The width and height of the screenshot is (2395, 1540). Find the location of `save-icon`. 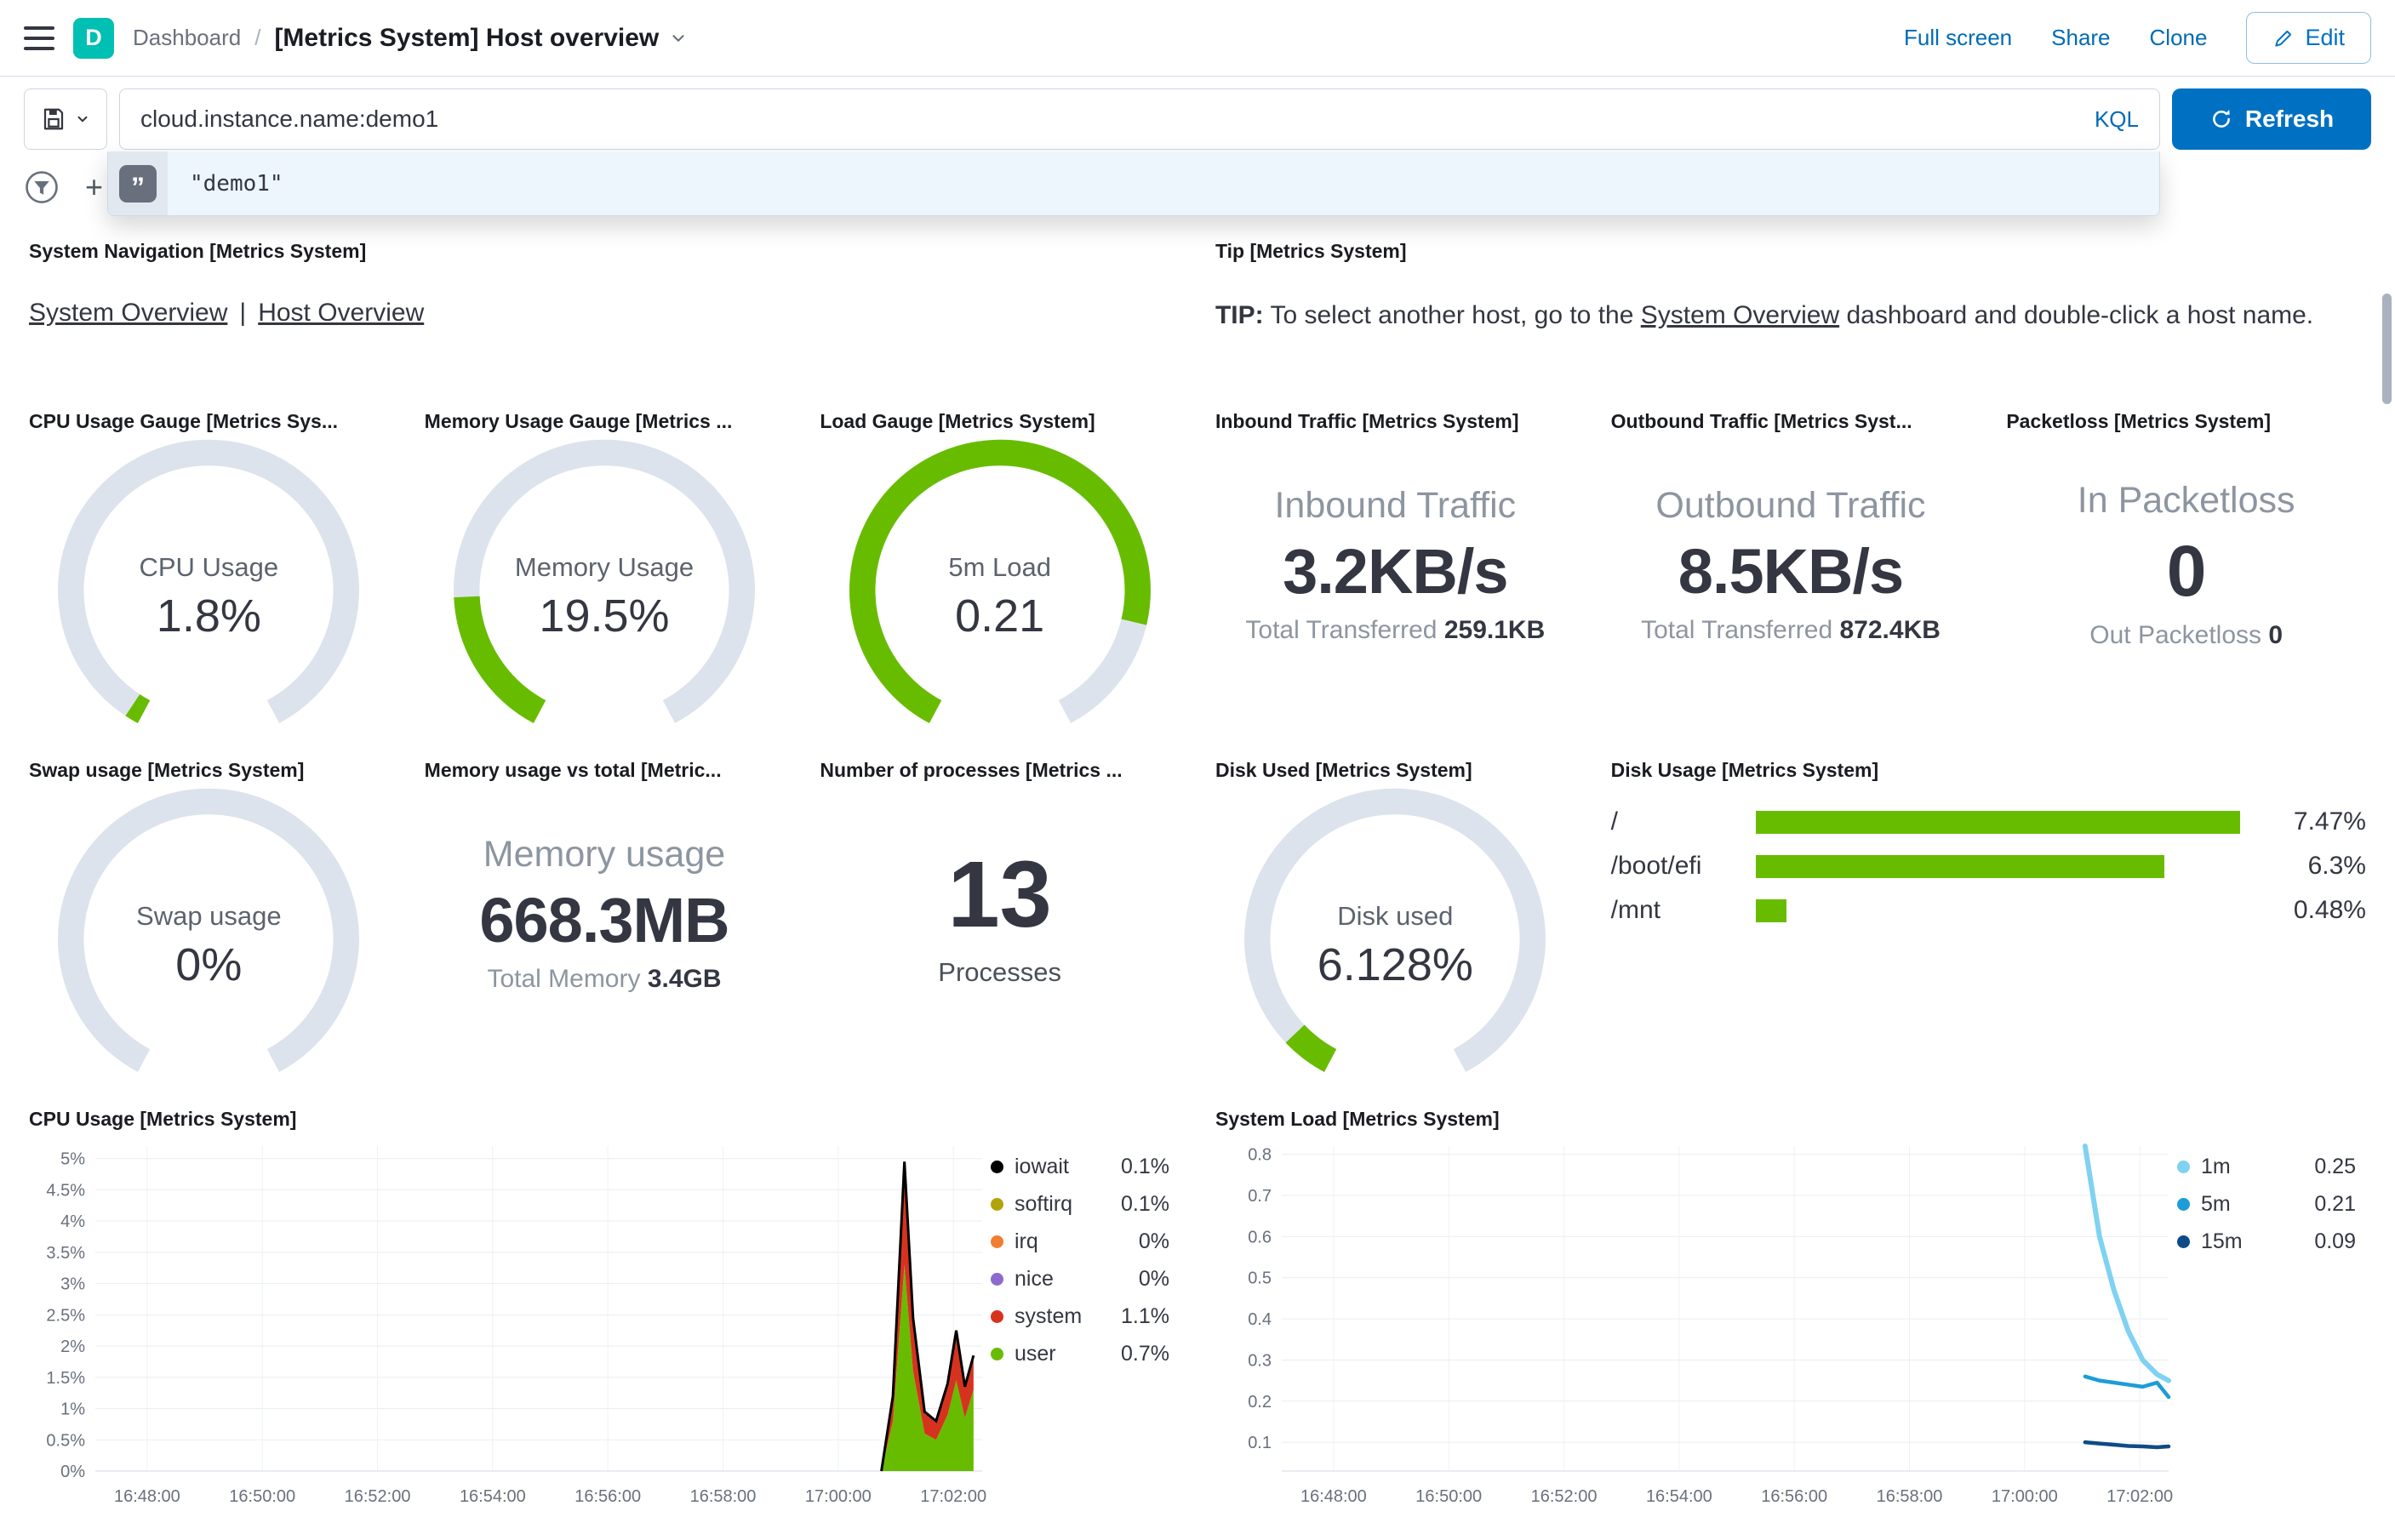

save-icon is located at coordinates (53, 119).